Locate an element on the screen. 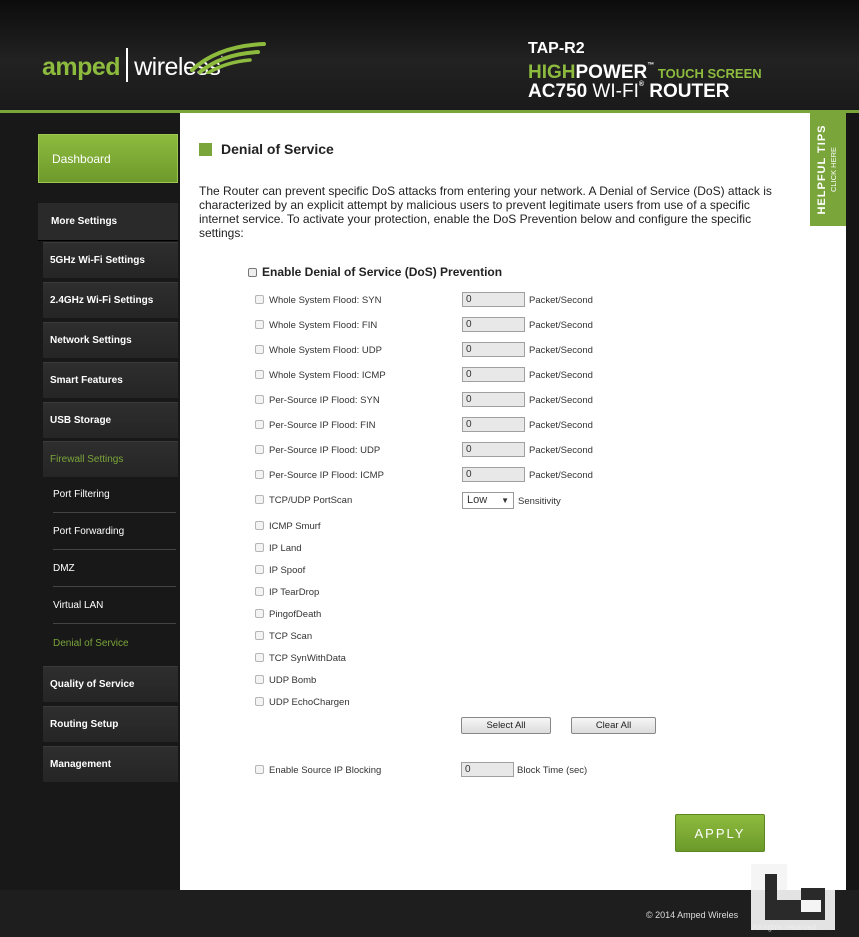 This screenshot has width=859, height=937. attack-row: UDP Bomb is located at coordinates (285, 680).